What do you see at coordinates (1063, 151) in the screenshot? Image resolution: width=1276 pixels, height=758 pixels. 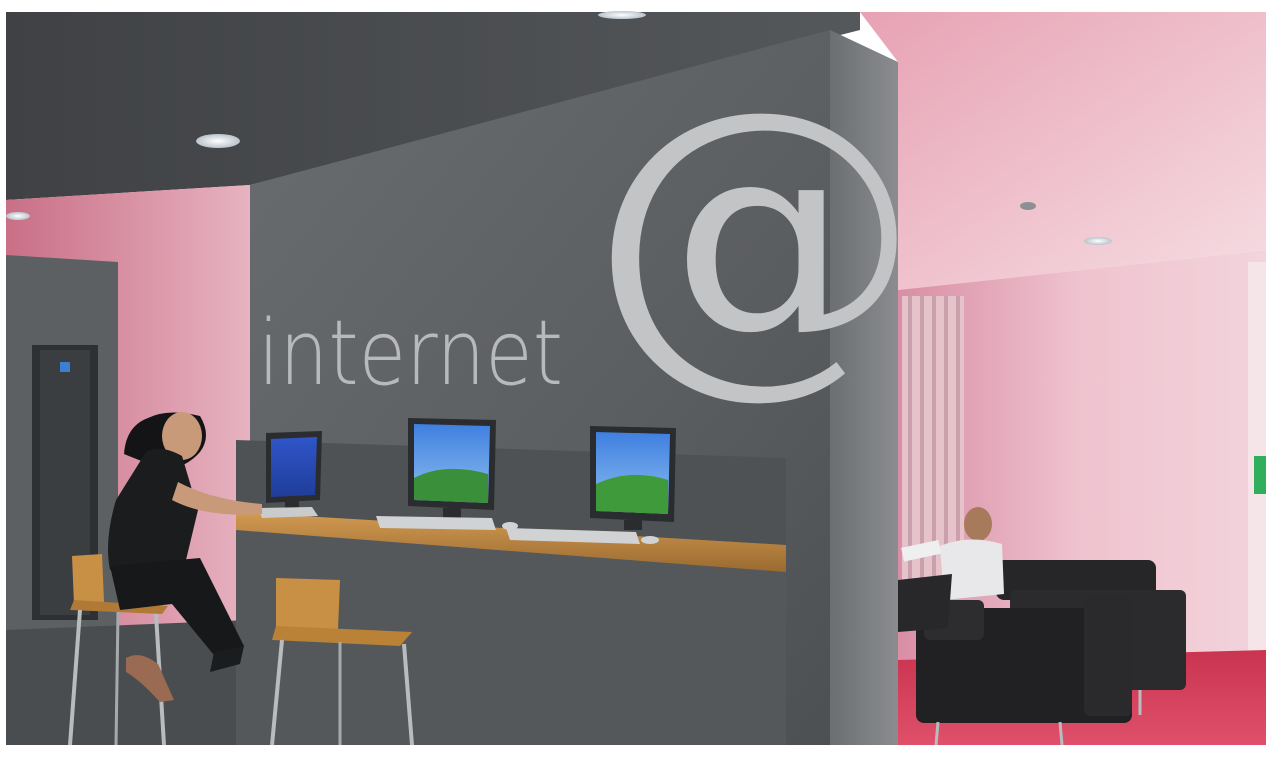 I see `ceiling-right` at bounding box center [1063, 151].